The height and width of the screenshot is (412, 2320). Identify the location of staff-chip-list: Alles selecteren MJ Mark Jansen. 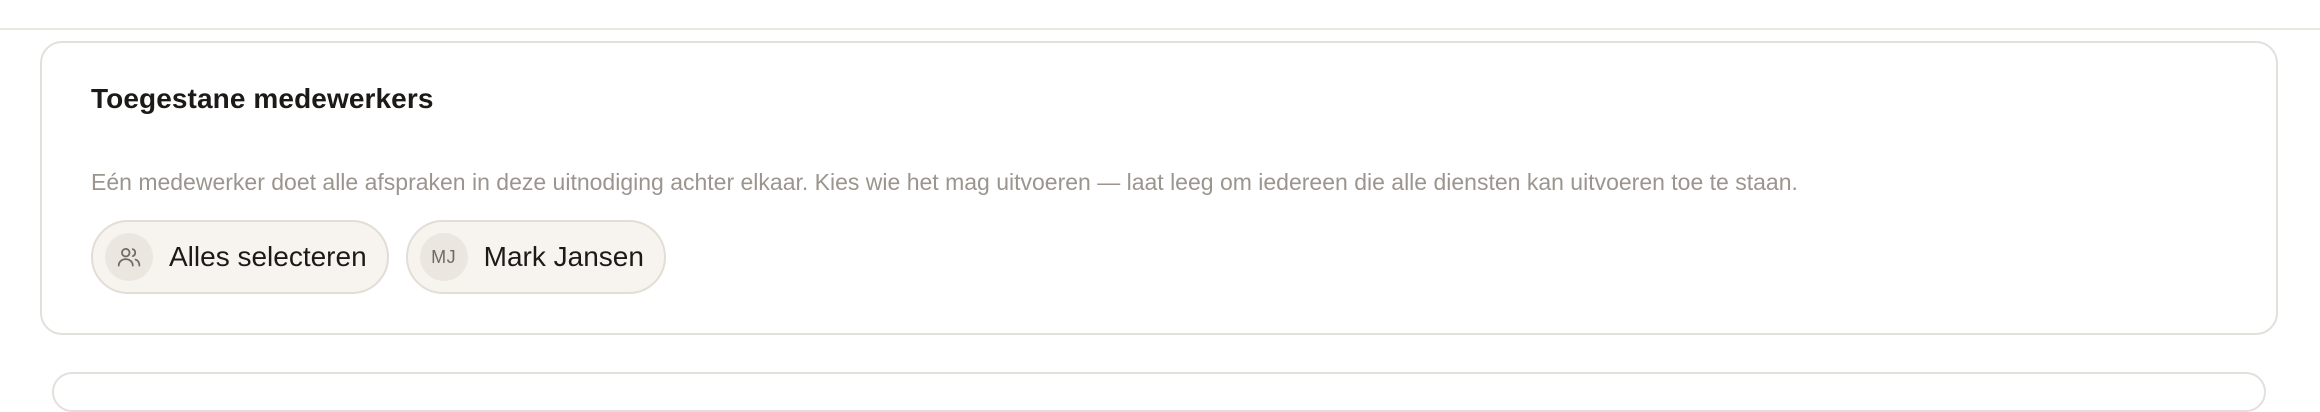
(378, 257).